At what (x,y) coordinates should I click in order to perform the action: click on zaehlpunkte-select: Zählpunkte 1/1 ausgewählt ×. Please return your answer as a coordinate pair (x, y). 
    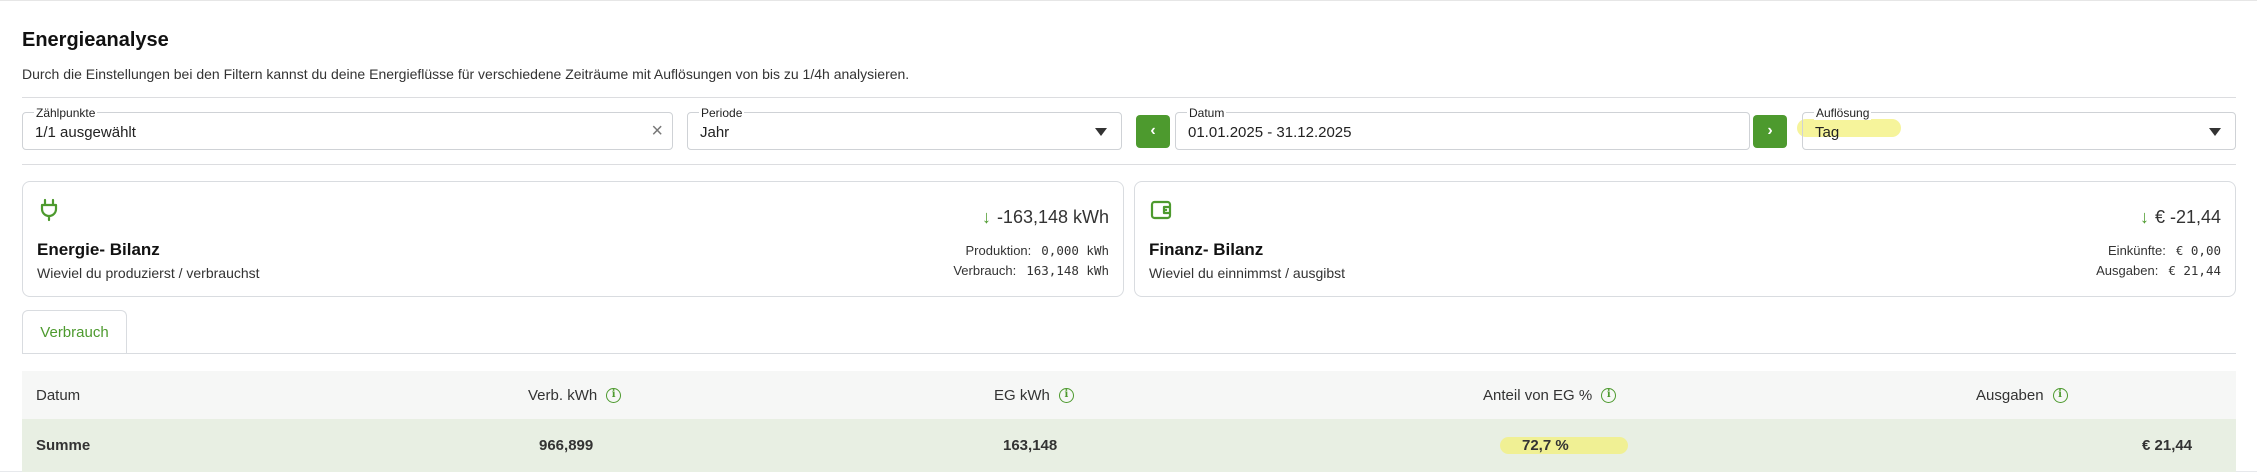
    Looking at the image, I should click on (347, 128).